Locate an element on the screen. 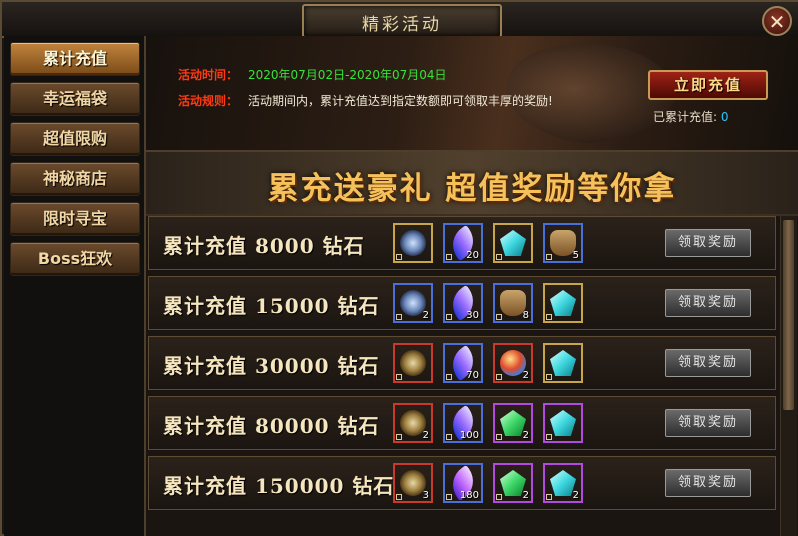 The image size is (798, 536). time-value: 2020年07月02日-2020年07月04日 is located at coordinates (347, 75).